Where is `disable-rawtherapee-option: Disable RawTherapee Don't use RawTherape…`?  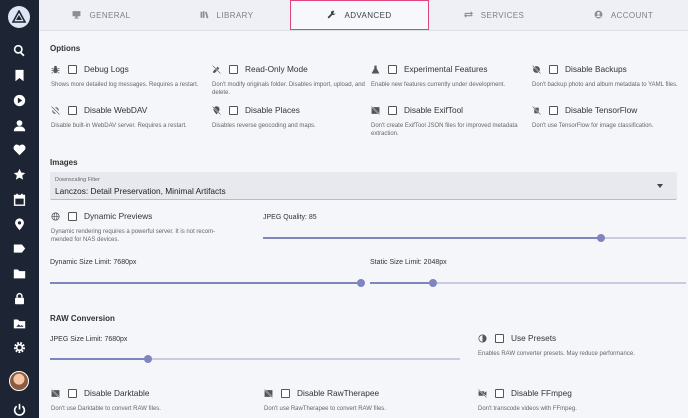
disable-rawtherapee-option: Disable RawTherapee Don't use RawTherape… is located at coordinates (359, 400).